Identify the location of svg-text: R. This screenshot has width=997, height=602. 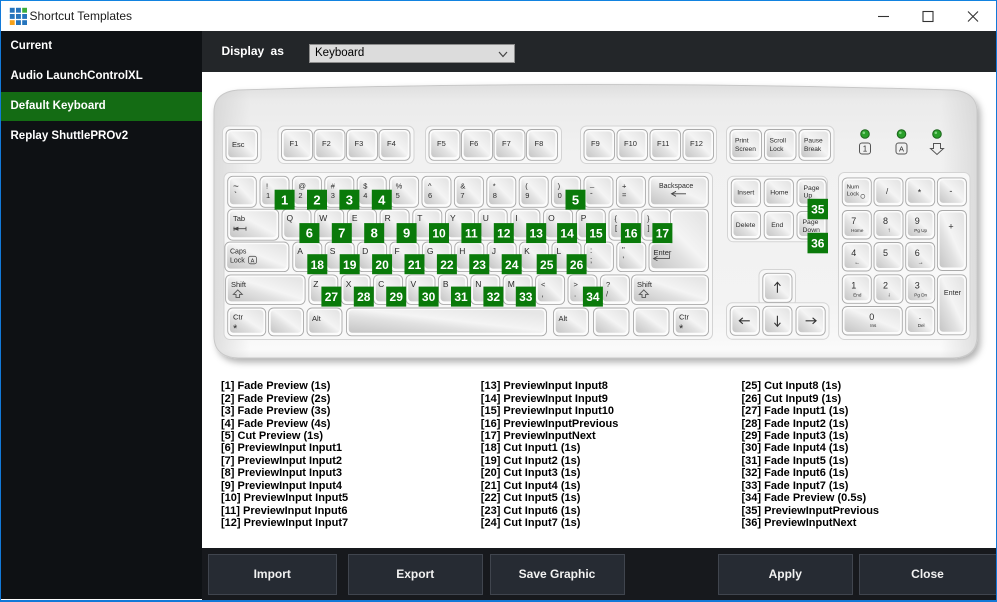
(388, 218).